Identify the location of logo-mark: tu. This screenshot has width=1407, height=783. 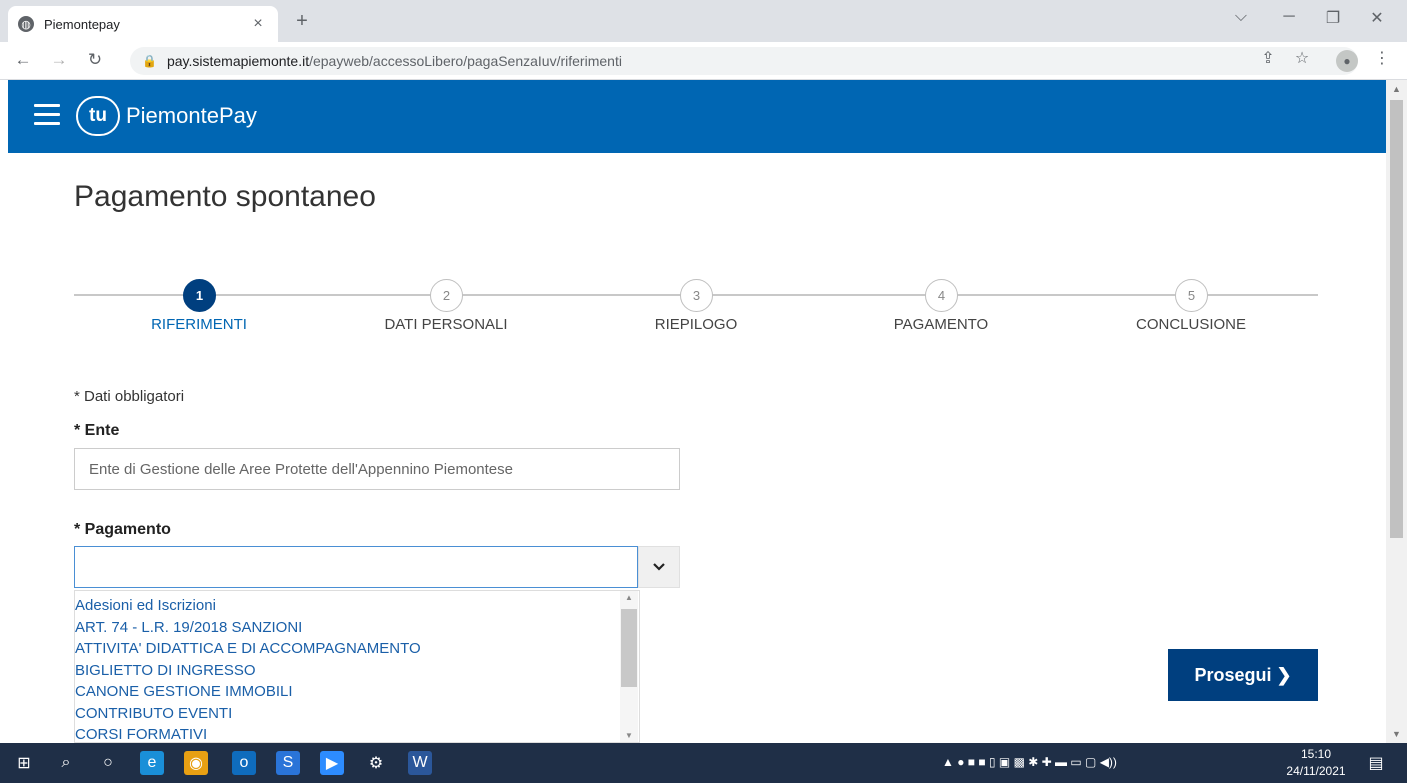
(98, 116).